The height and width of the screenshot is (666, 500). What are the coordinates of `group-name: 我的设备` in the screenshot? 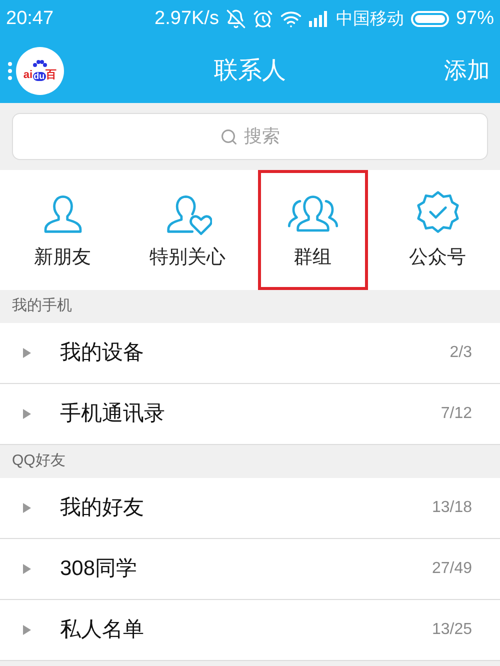 It's located at (102, 353).